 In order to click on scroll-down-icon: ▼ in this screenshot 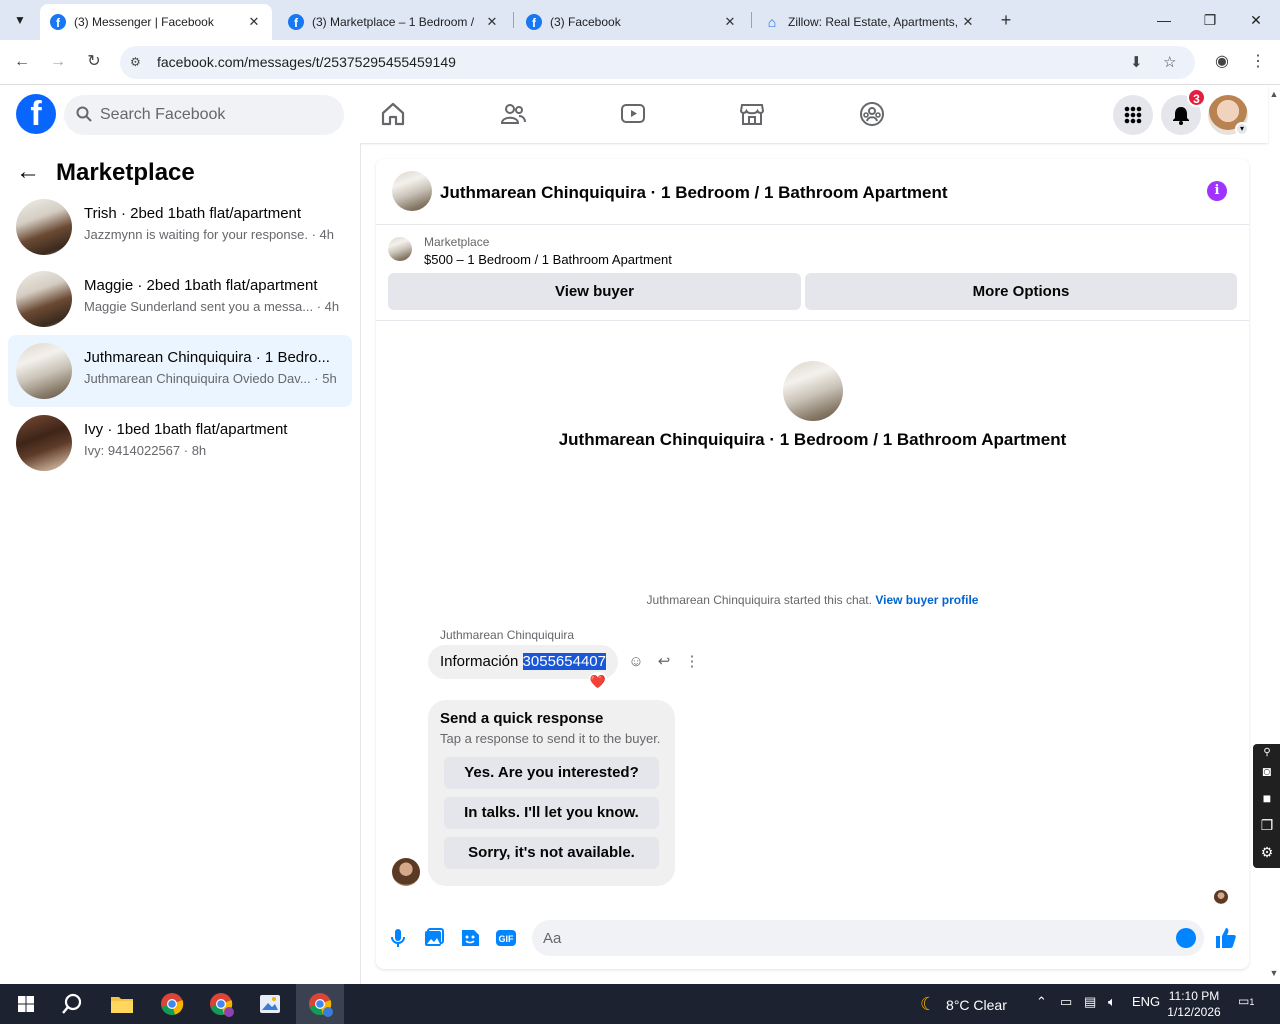, I will do `click(1274, 974)`.